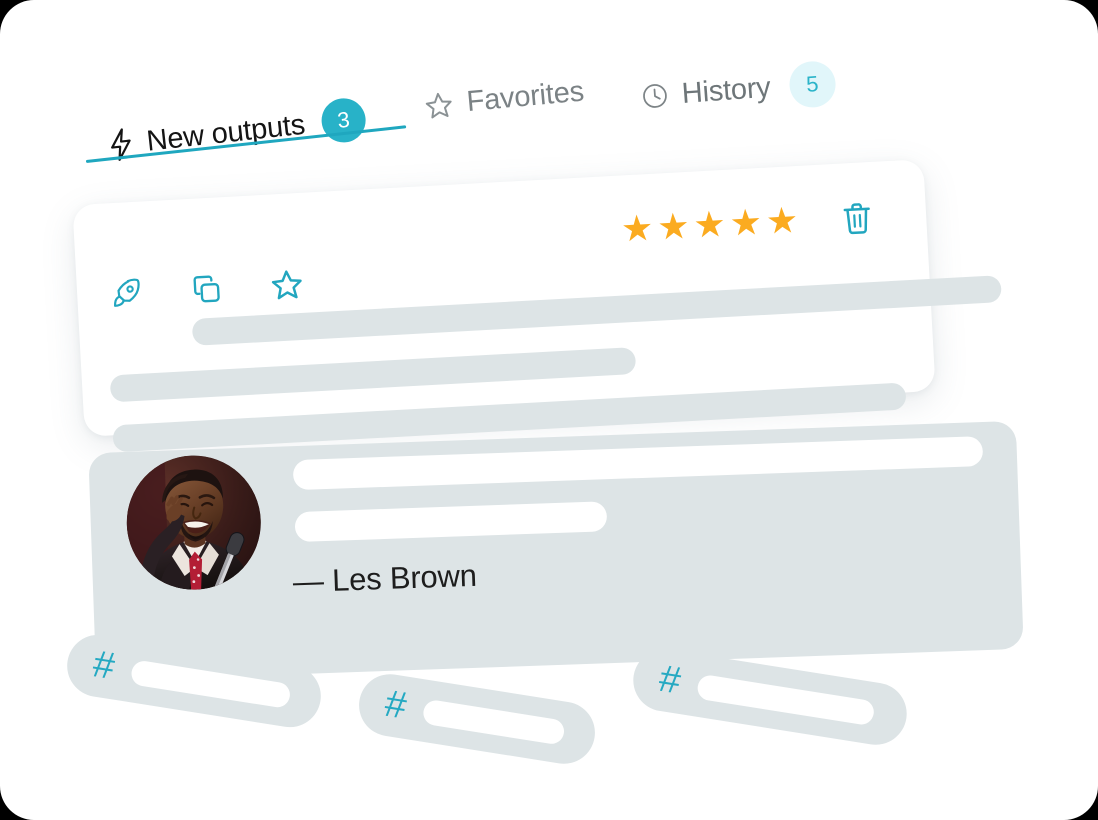 The height and width of the screenshot is (820, 1098). I want to click on copy-icon, so click(206, 289).